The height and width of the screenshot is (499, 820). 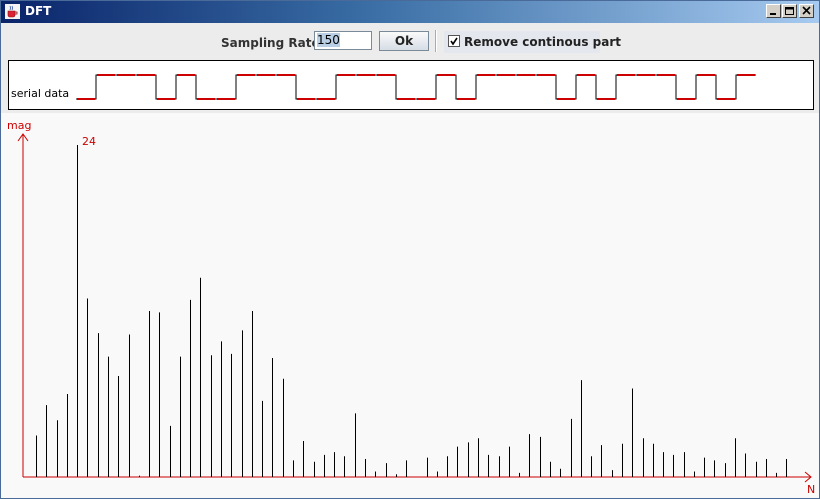 I want to click on close-button, so click(x=806, y=11).